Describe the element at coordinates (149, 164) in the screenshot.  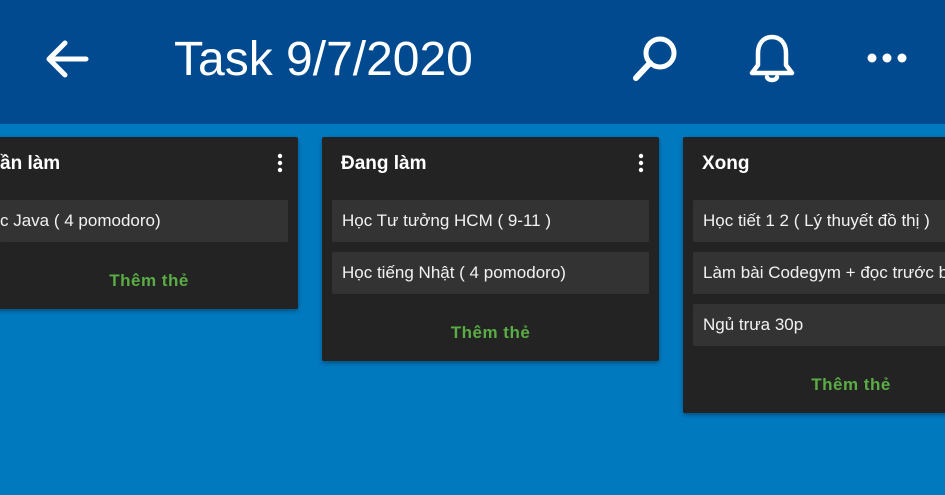
I see `list-header: ần làm` at that location.